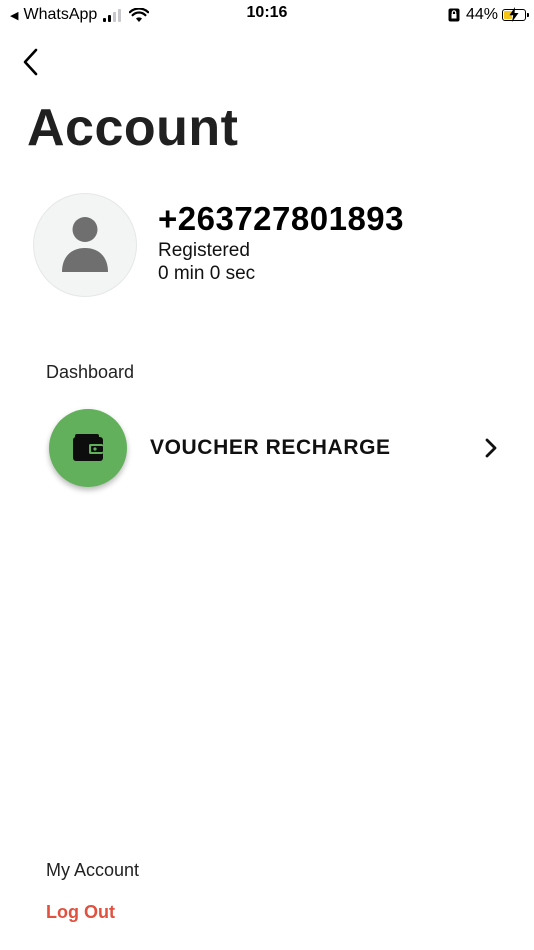 The image size is (534, 950). I want to click on status-right: 44%, so click(488, 15).